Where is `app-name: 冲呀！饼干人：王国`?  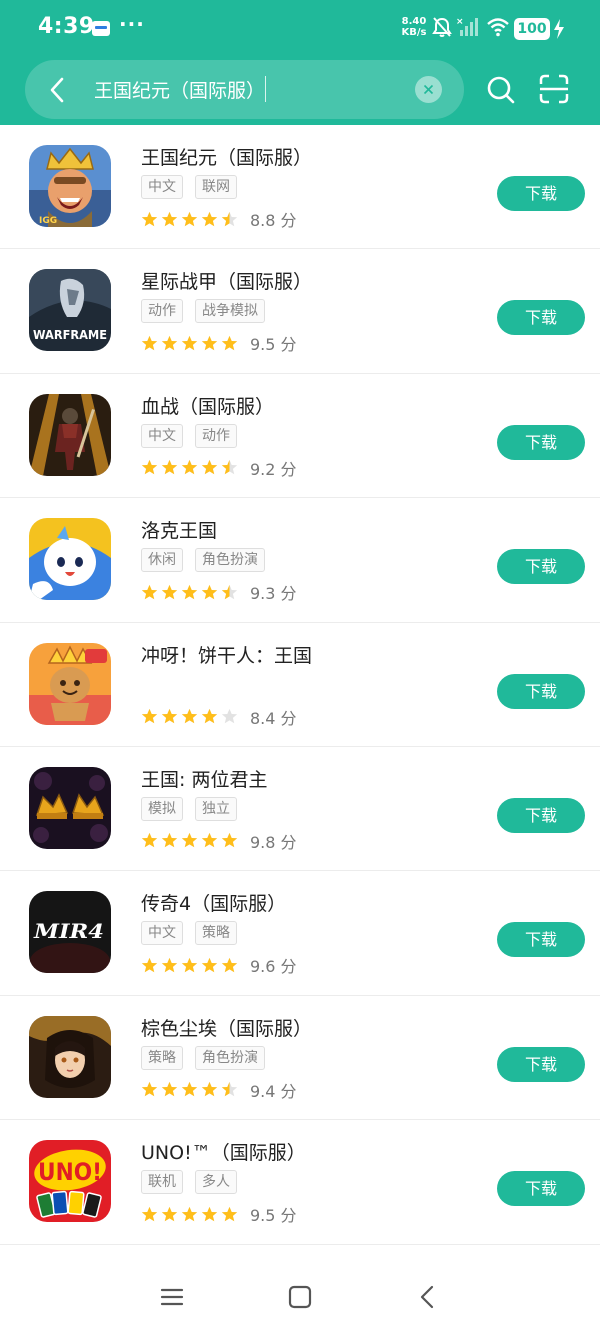
app-name: 冲呀！饼干人：王国 is located at coordinates (227, 655).